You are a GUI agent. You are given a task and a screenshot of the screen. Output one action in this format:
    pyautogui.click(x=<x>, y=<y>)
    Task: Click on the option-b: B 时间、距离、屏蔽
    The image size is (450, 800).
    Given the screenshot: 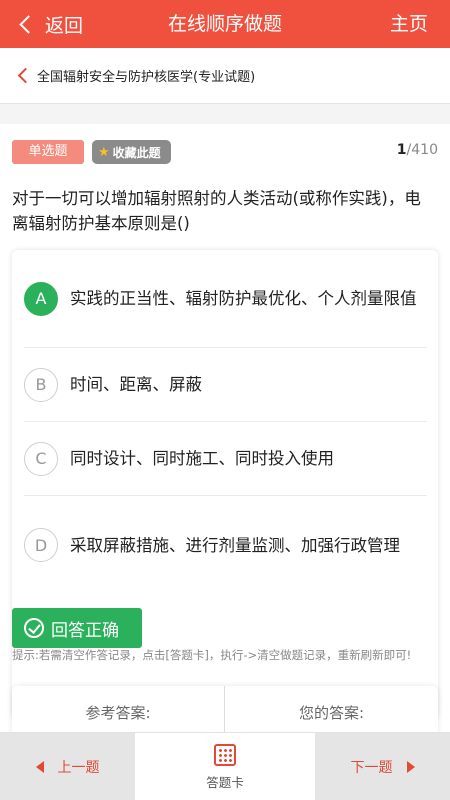 What is the action you would take?
    pyautogui.click(x=225, y=385)
    